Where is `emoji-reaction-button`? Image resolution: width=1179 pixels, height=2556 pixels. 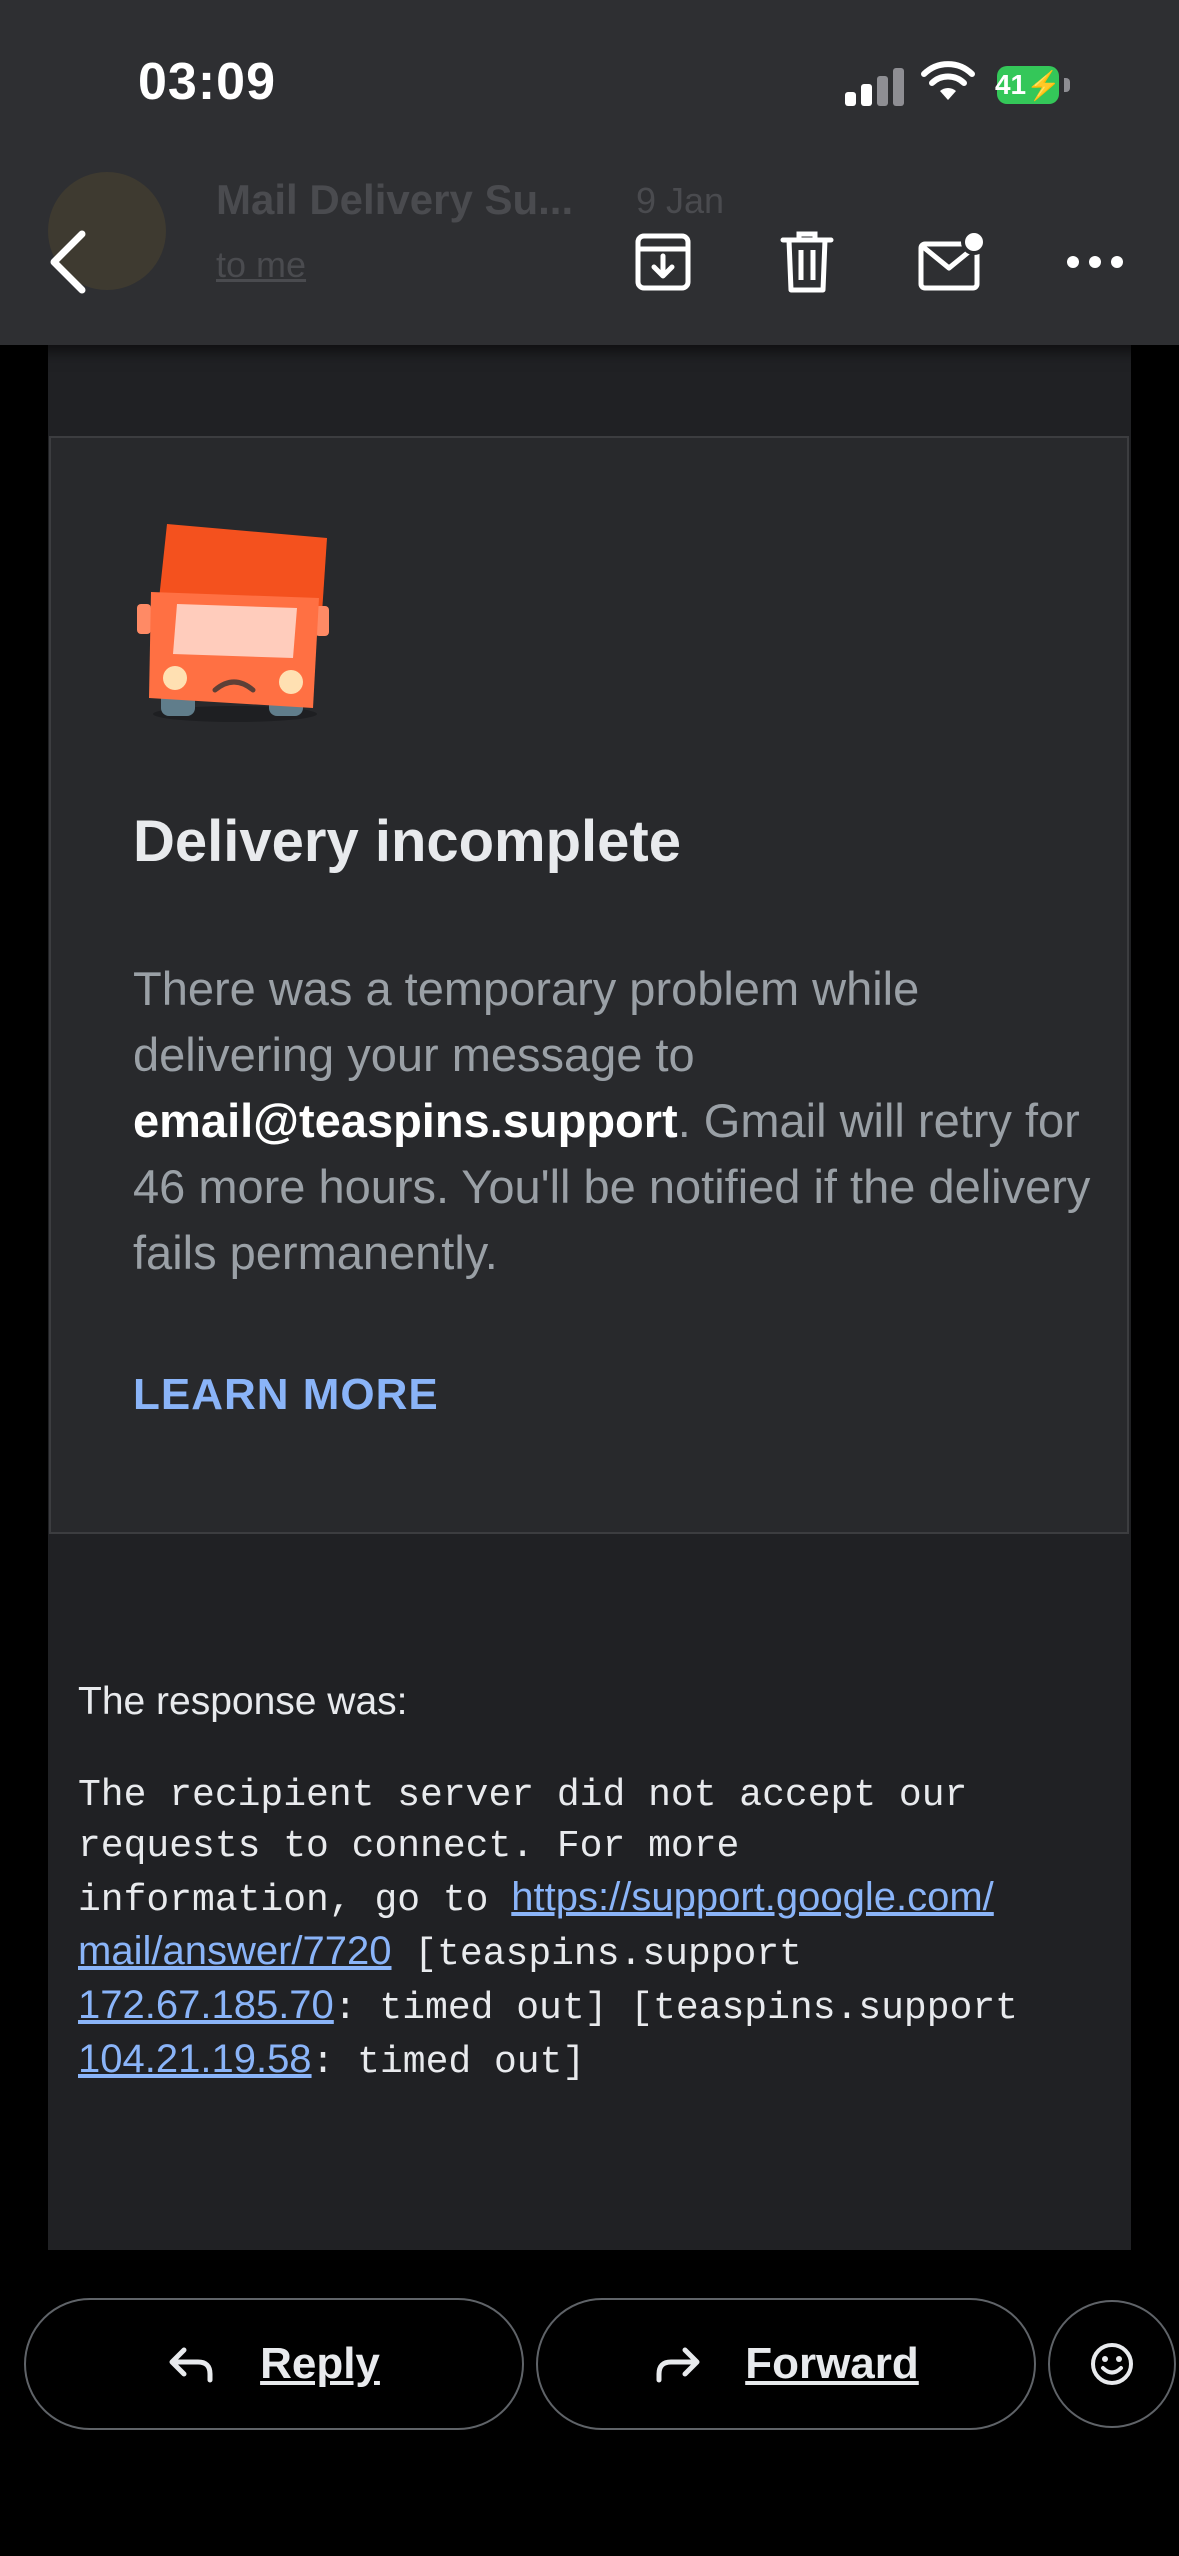 emoji-reaction-button is located at coordinates (1112, 2364).